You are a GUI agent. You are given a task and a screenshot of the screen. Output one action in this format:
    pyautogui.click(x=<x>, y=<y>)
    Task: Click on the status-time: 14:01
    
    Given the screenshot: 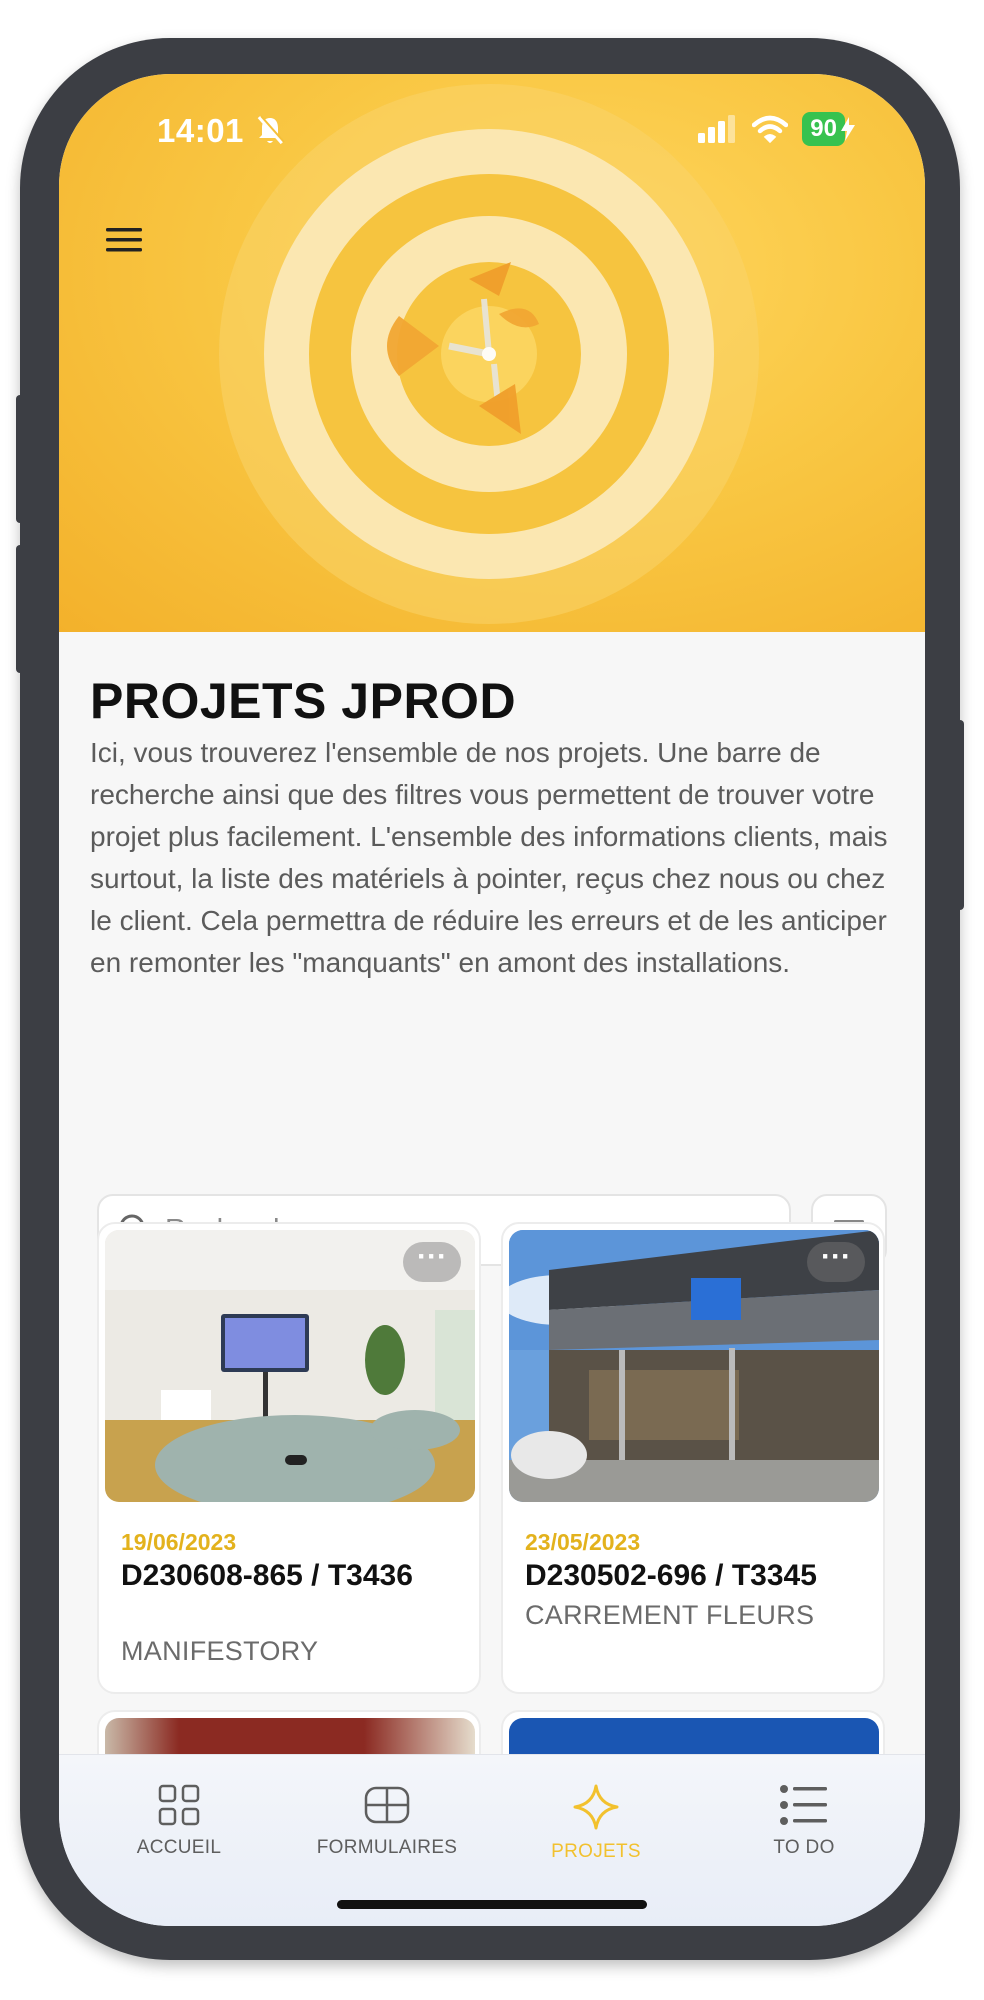 What is the action you would take?
    pyautogui.click(x=200, y=130)
    